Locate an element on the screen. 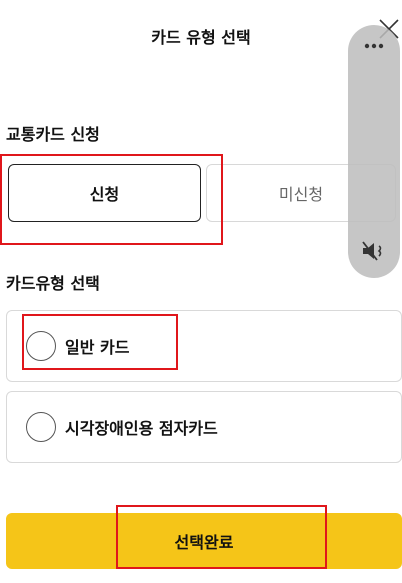 Image resolution: width=402 pixels, height=583 pixels. mute-icon is located at coordinates (374, 251).